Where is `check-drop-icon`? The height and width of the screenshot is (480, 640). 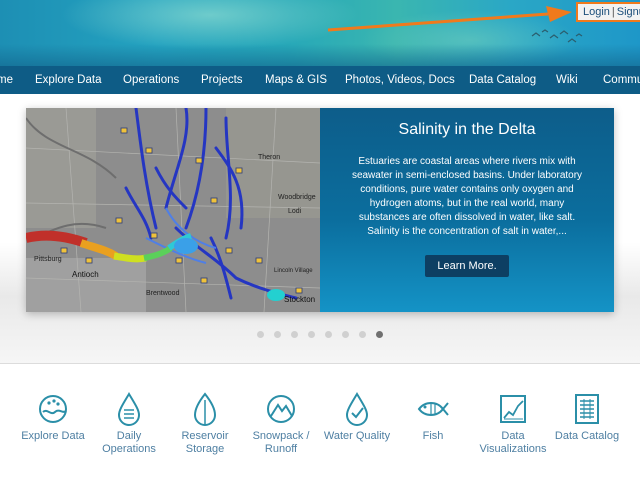
check-drop-icon is located at coordinates (357, 409).